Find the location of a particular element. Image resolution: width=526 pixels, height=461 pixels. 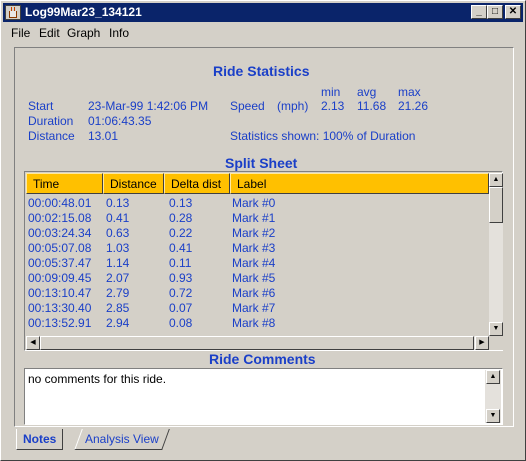

cell-time: 00:09:09.45 is located at coordinates (60, 278).